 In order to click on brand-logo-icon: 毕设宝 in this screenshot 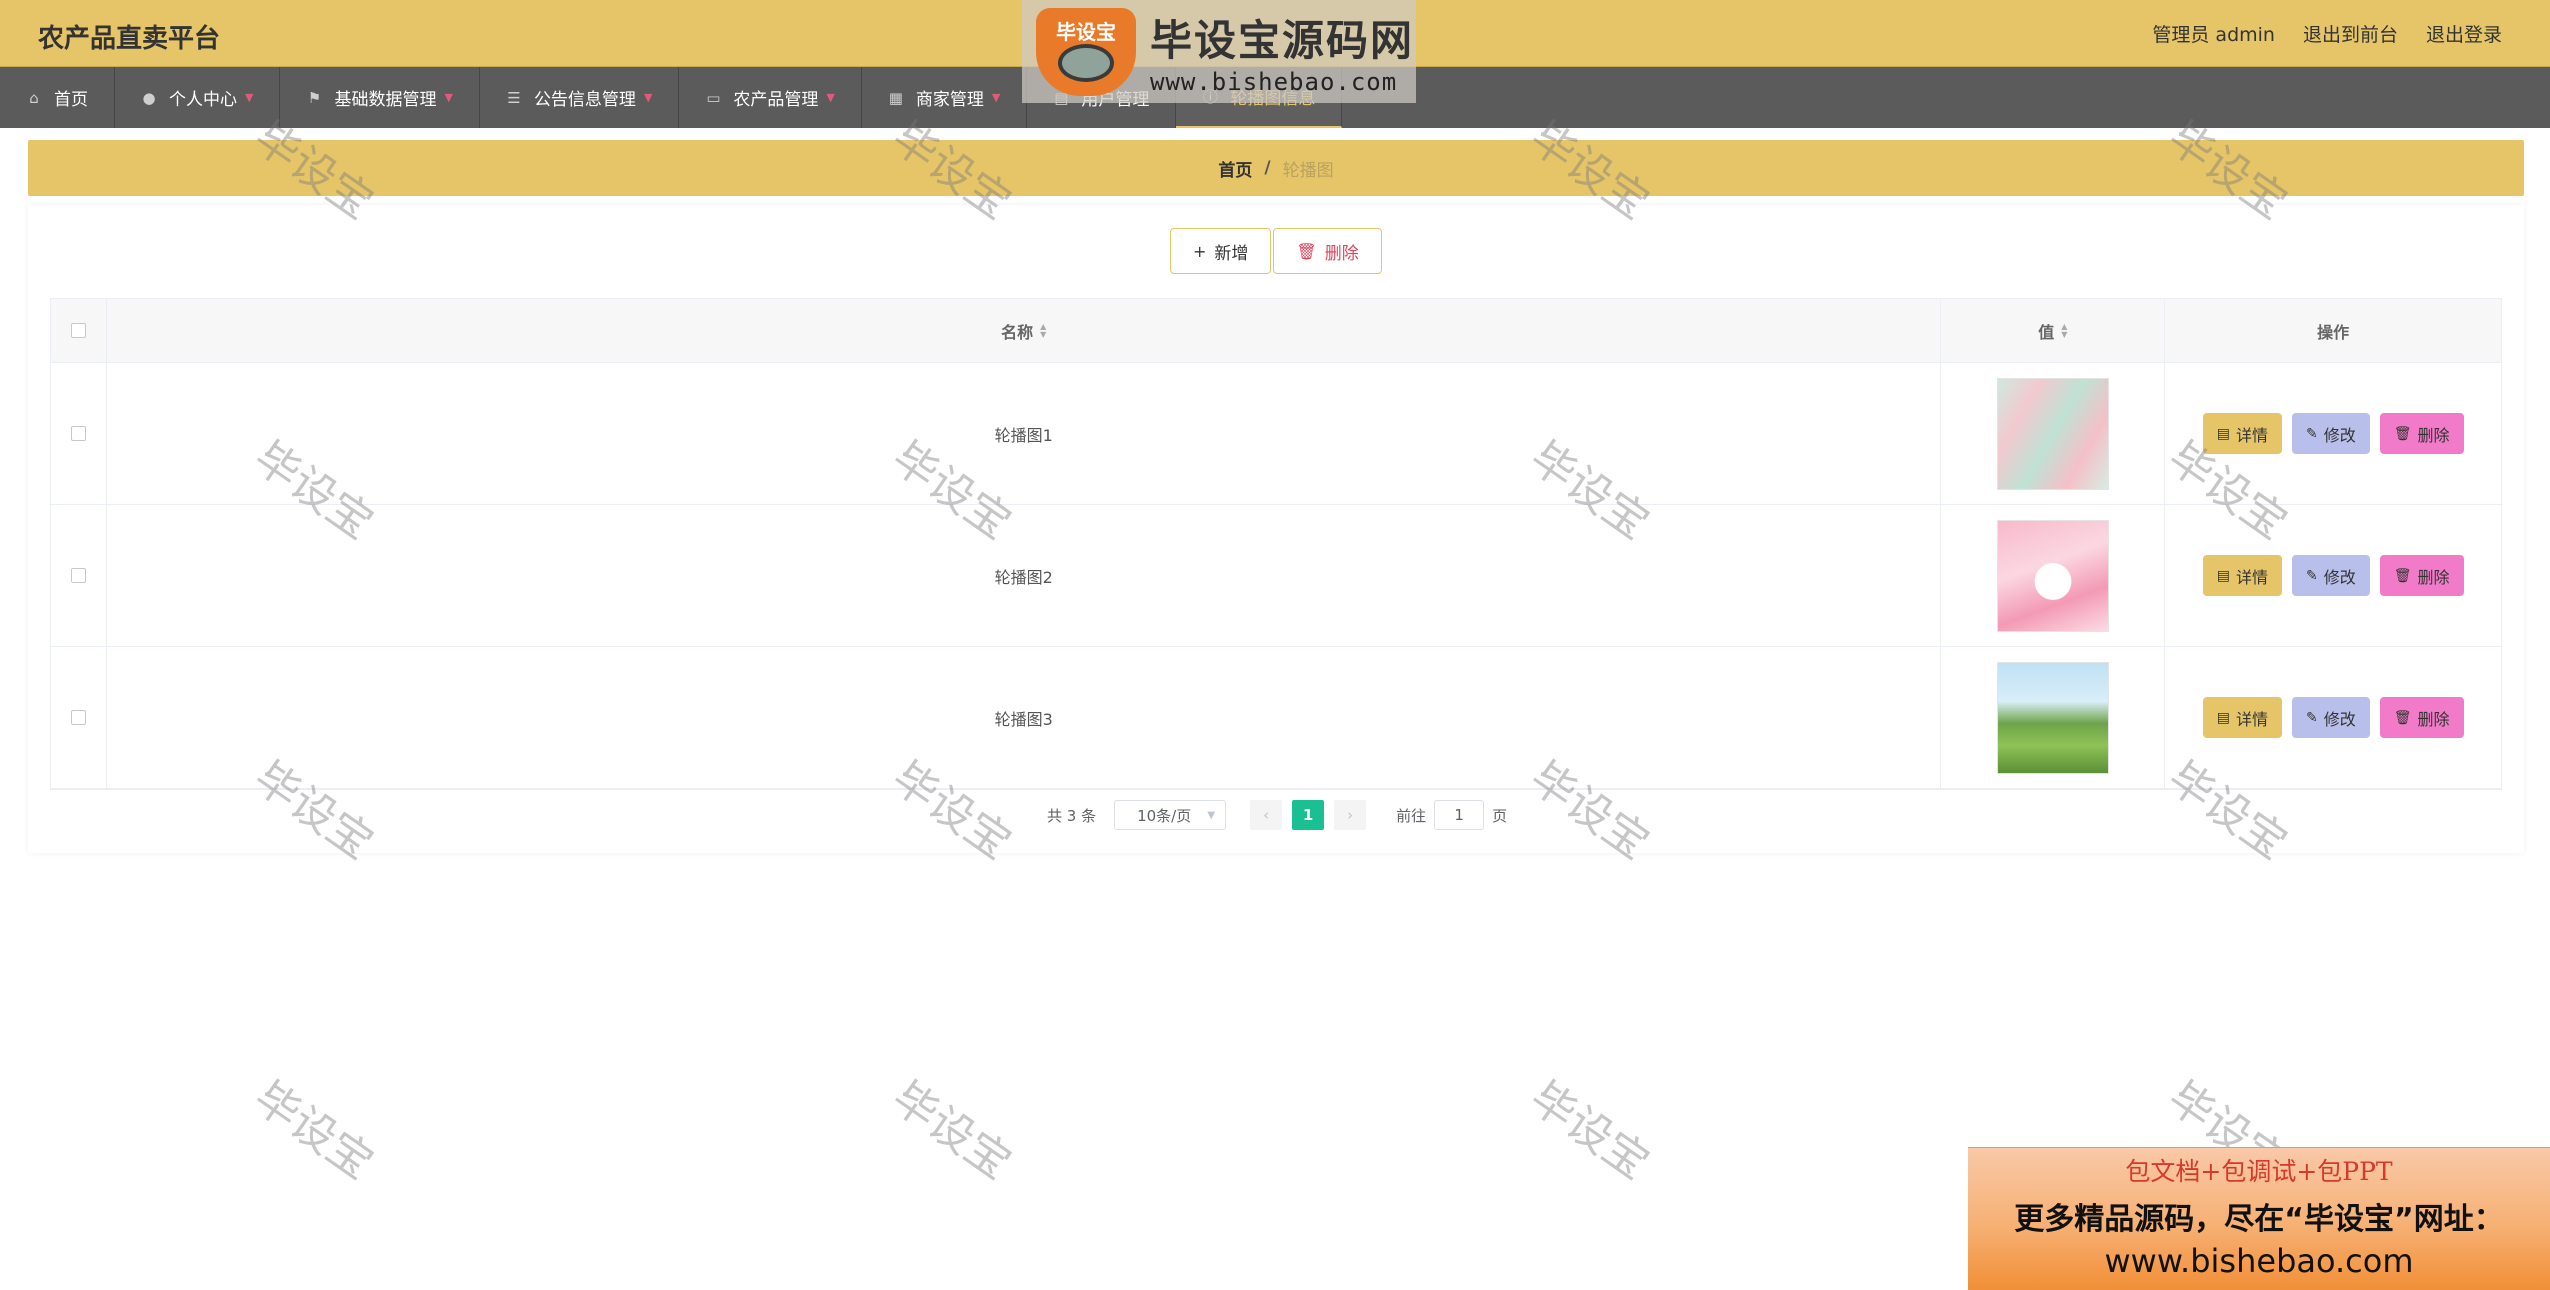, I will do `click(1086, 51)`.